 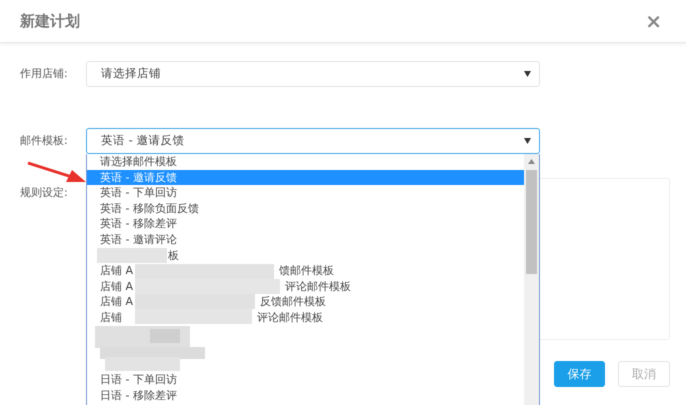 What do you see at coordinates (305, 240) in the screenshot?
I see `dropdown-option: 英语 - 邀请评论` at bounding box center [305, 240].